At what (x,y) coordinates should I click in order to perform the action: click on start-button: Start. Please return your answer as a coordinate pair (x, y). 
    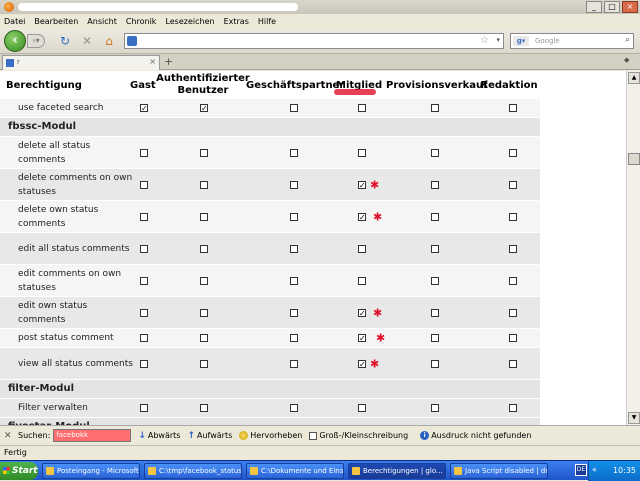
    Looking at the image, I should click on (19, 471).